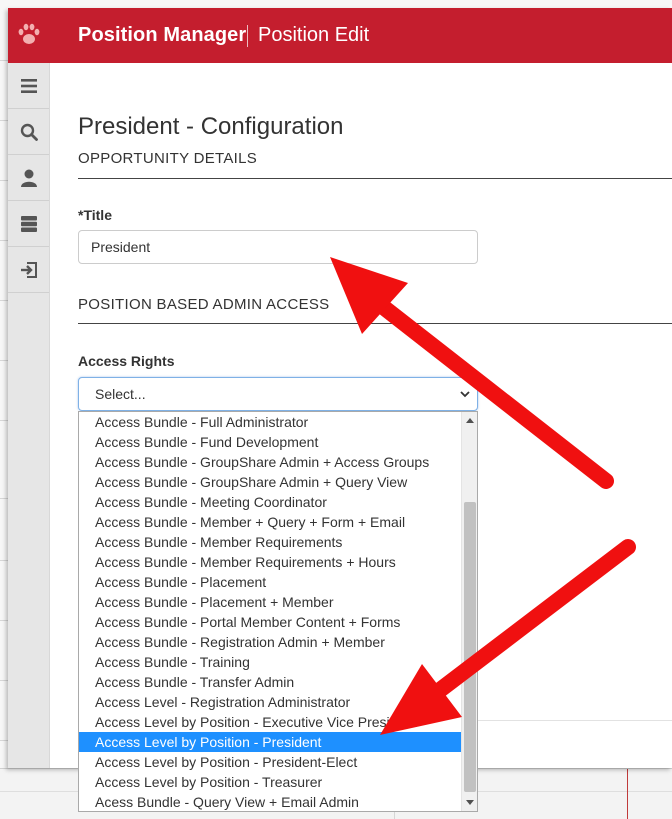  Describe the element at coordinates (270, 682) in the screenshot. I see `dropdown-option: Access Bundle - Transfer Admin` at that location.